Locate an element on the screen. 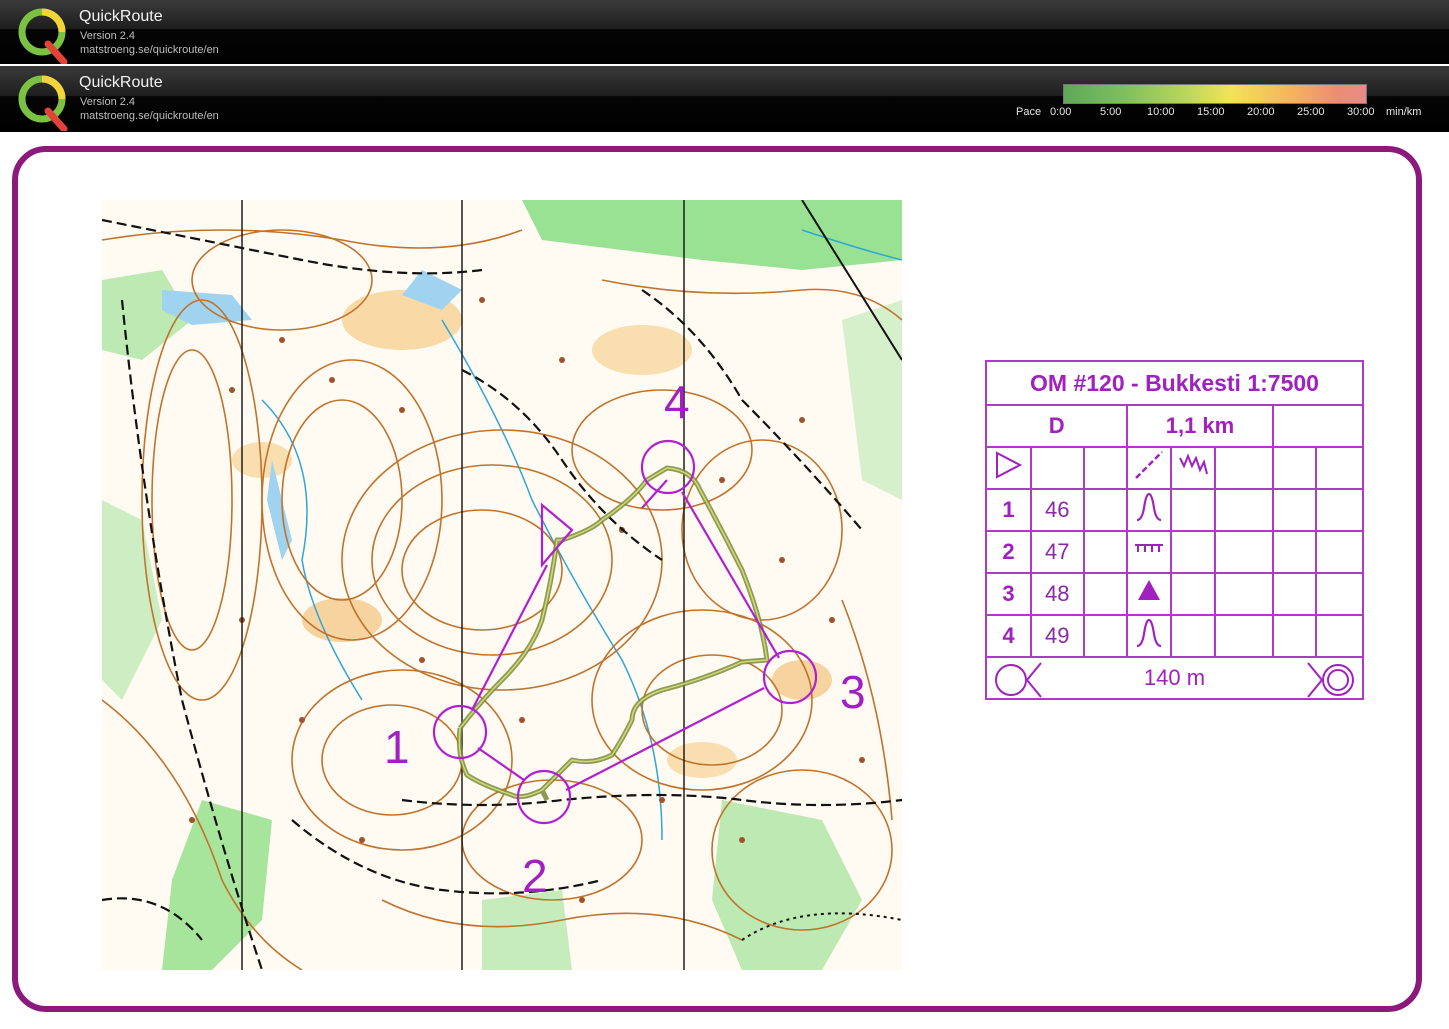  pace-color-scale is located at coordinates (1215, 94).